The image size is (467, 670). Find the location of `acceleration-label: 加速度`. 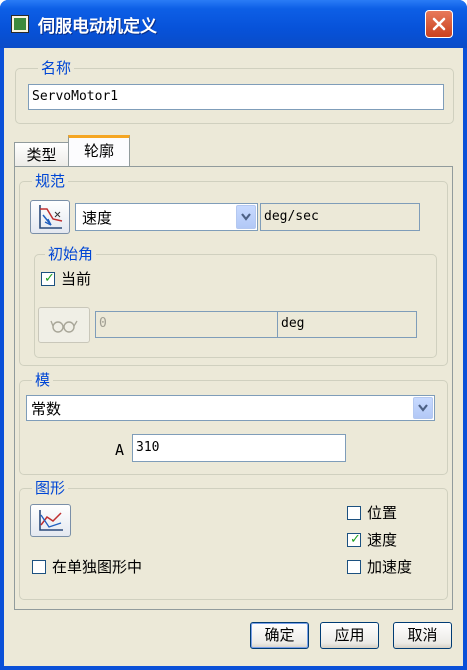

acceleration-label: 加速度 is located at coordinates (390, 567).